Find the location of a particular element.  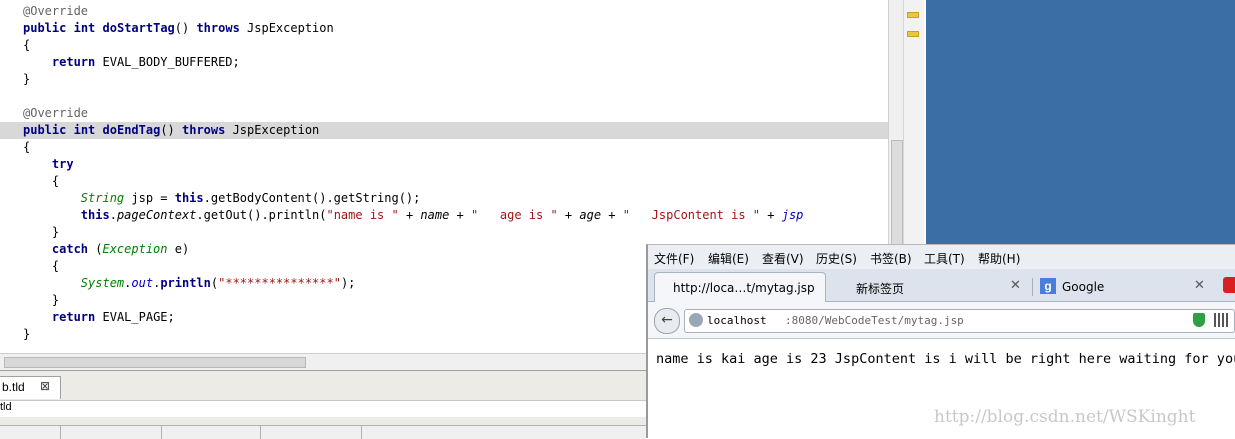

menu-help: 帮助(H) is located at coordinates (999, 258).